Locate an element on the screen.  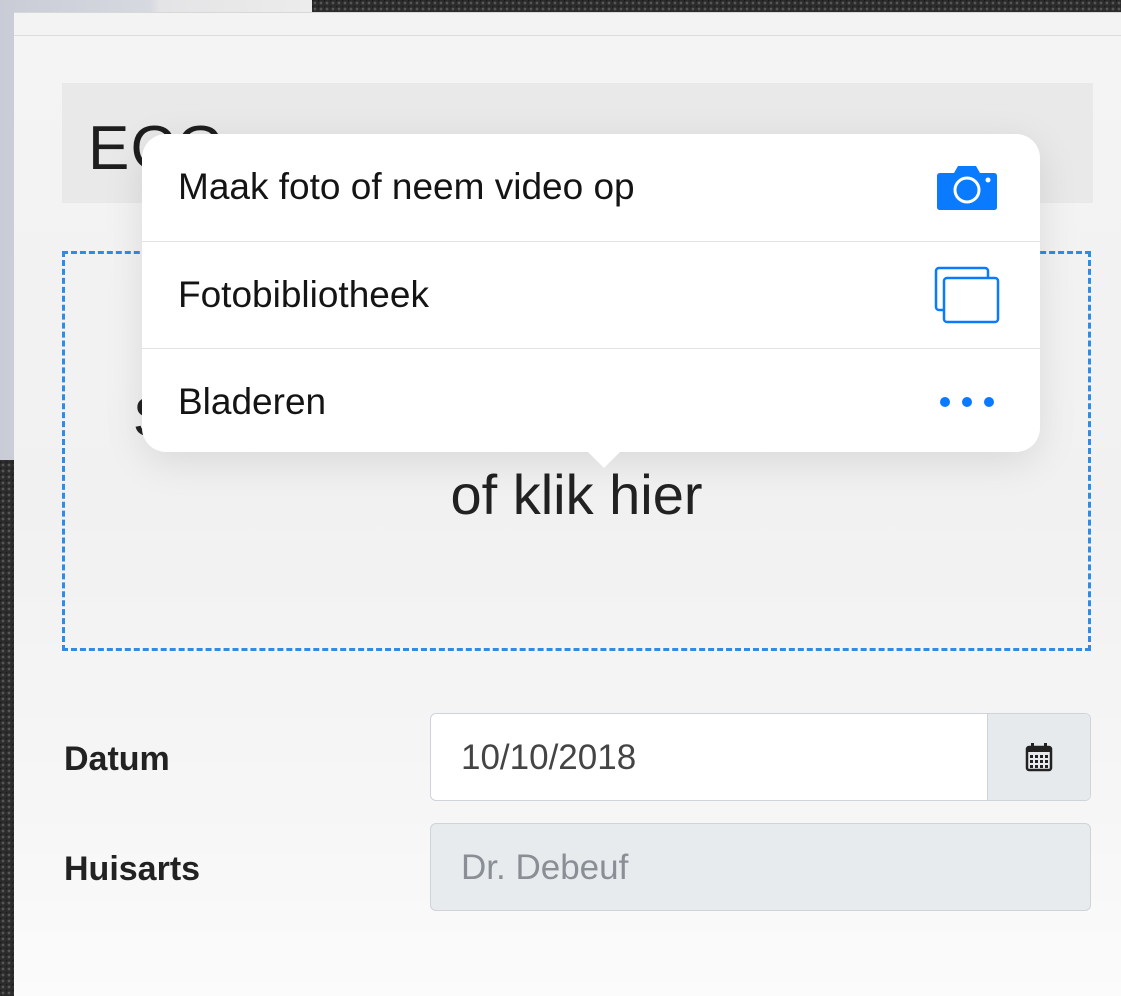
menu-item-browse: Bladeren is located at coordinates (591, 400).